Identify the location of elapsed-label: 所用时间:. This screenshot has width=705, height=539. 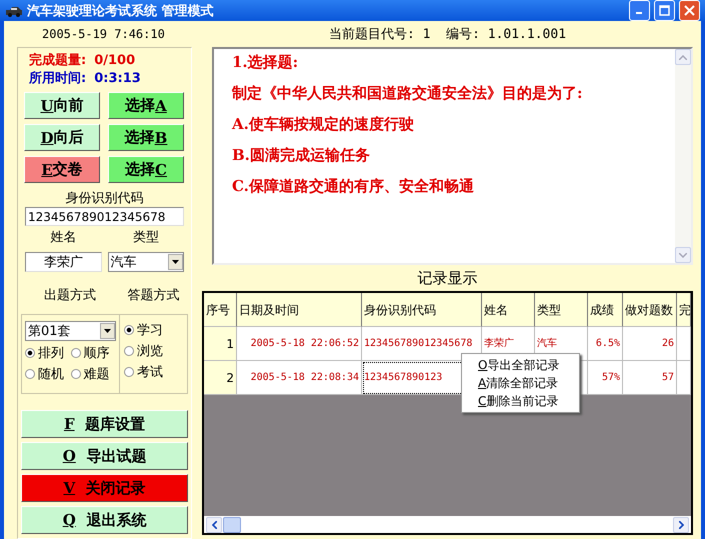
(57, 79).